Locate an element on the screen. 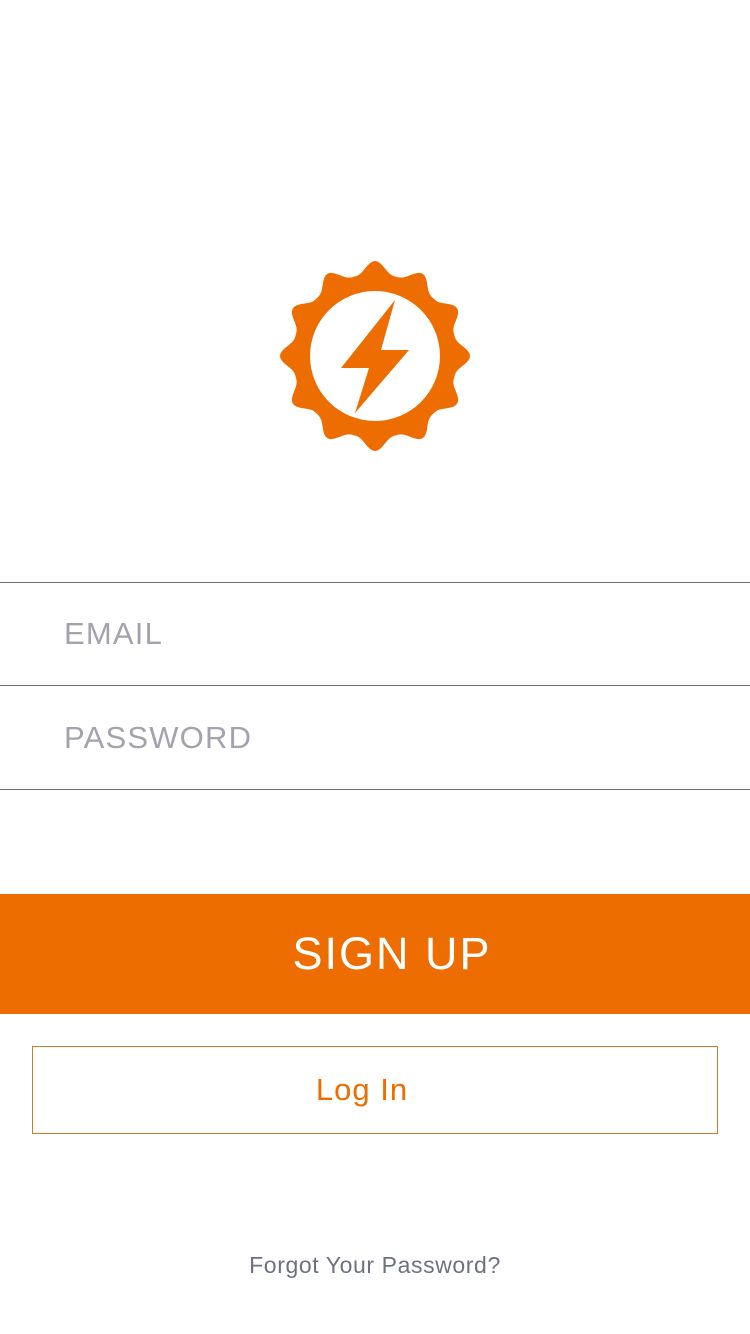 This screenshot has width=750, height=1334. password-field-row is located at coordinates (375, 737).